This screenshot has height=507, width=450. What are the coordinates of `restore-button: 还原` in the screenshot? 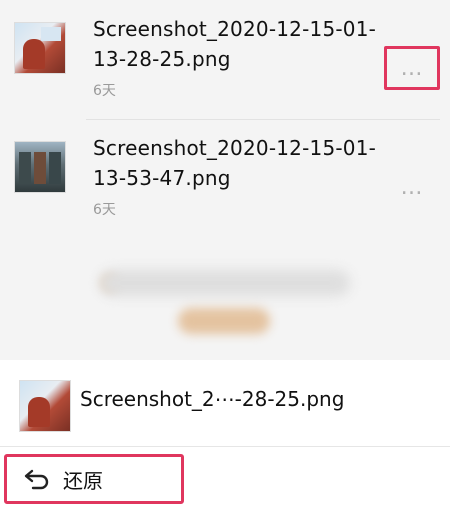 It's located at (94, 479).